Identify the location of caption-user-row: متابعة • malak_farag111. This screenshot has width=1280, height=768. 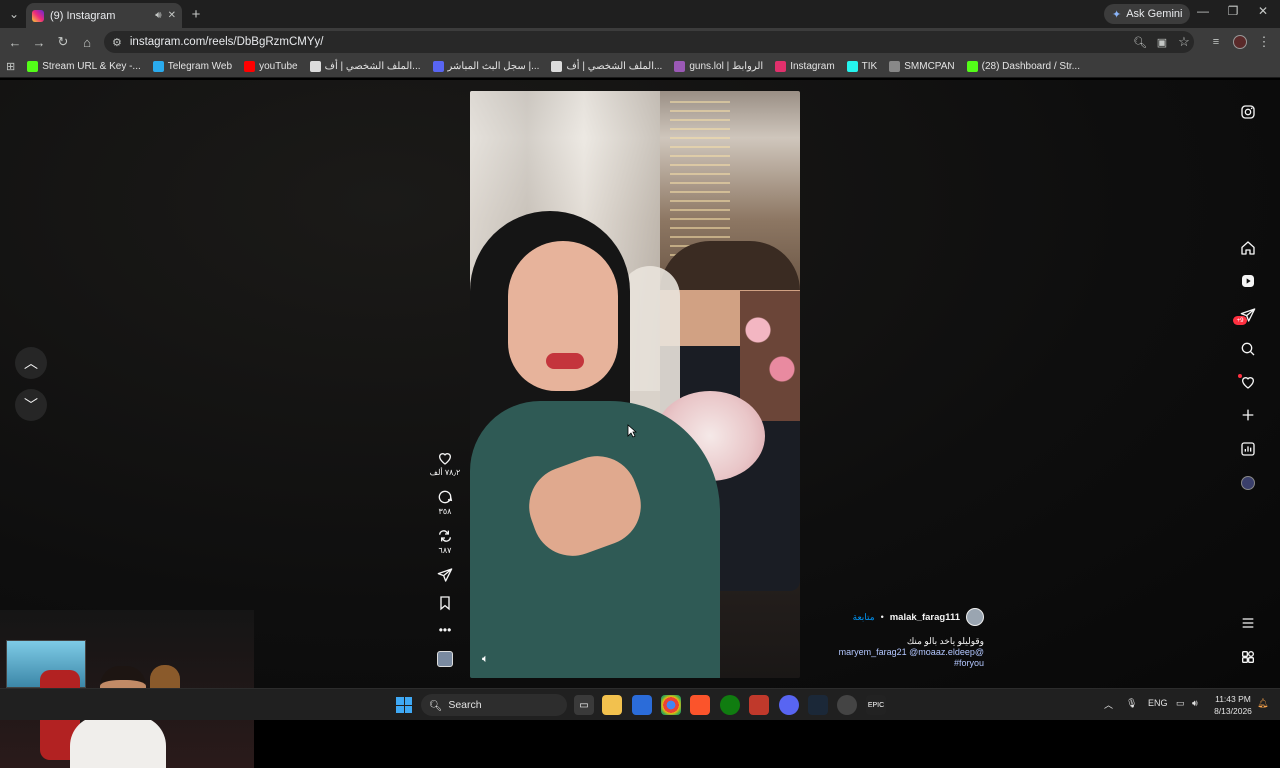
(887, 617).